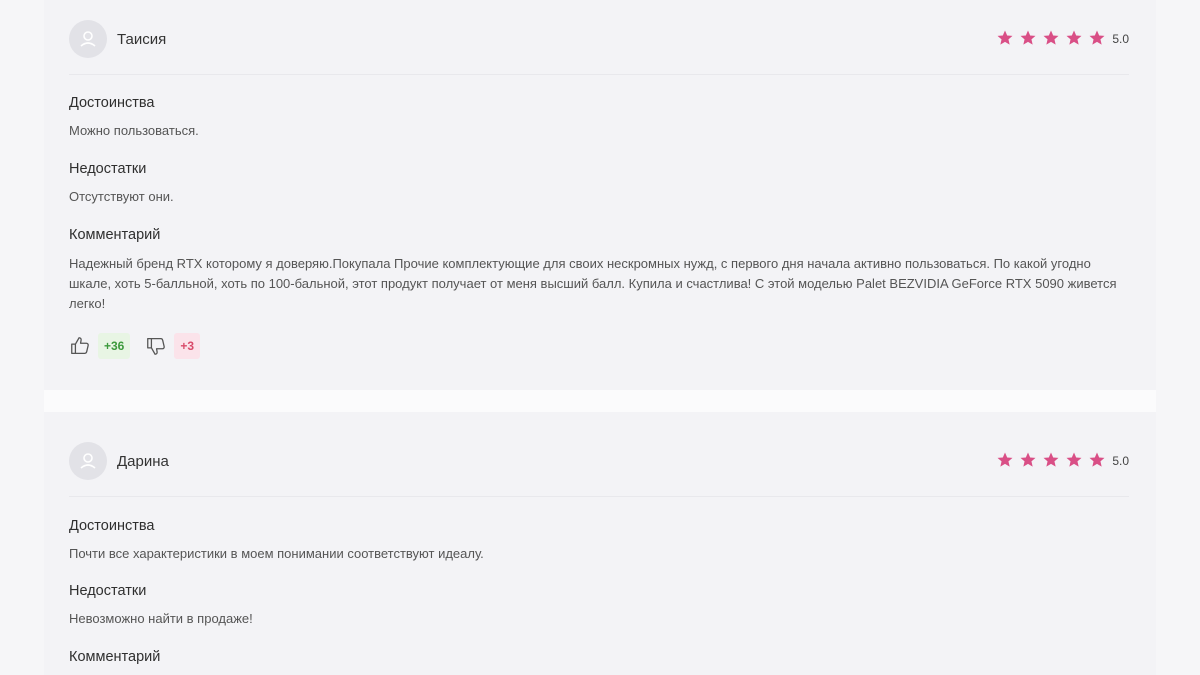 The width and height of the screenshot is (1200, 675). I want to click on thumbs-up-icon, so click(80, 346).